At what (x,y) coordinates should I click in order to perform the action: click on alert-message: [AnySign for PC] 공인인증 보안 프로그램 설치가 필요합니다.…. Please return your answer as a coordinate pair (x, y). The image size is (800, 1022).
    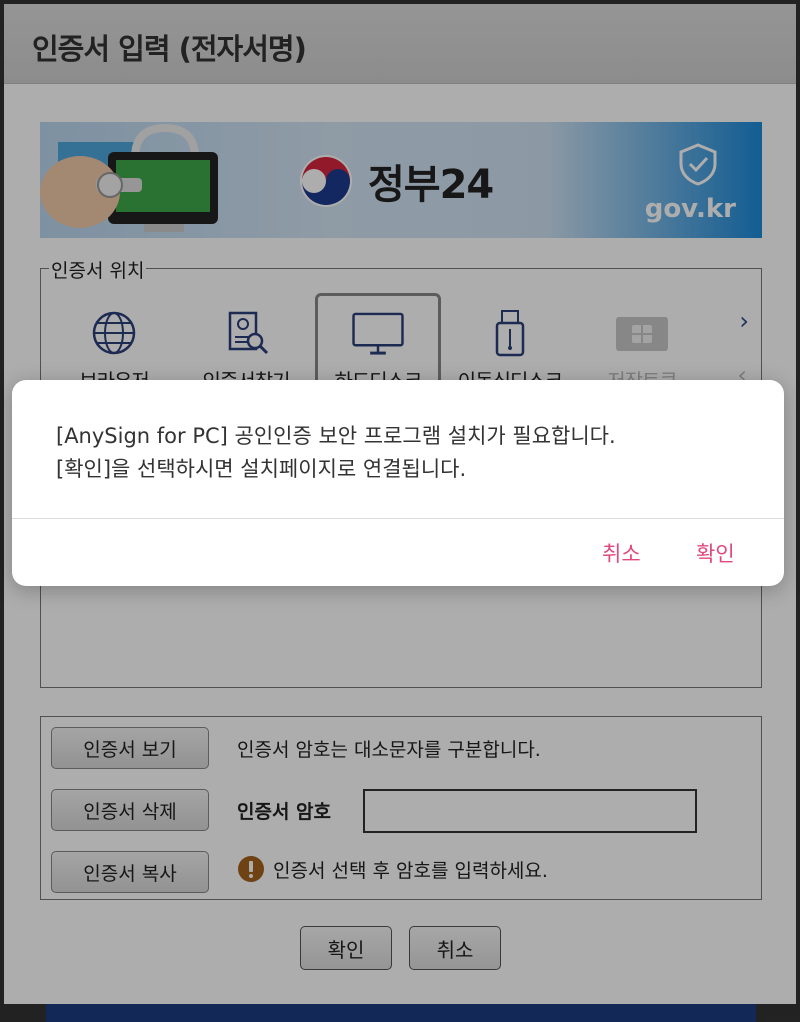
    Looking at the image, I should click on (405, 453).